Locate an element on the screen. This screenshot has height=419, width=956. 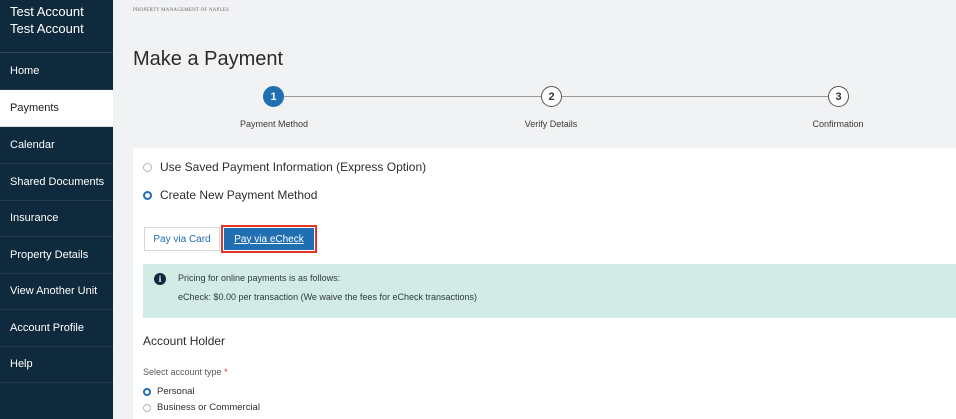
sidebar-item-help: Help is located at coordinates (56, 364).